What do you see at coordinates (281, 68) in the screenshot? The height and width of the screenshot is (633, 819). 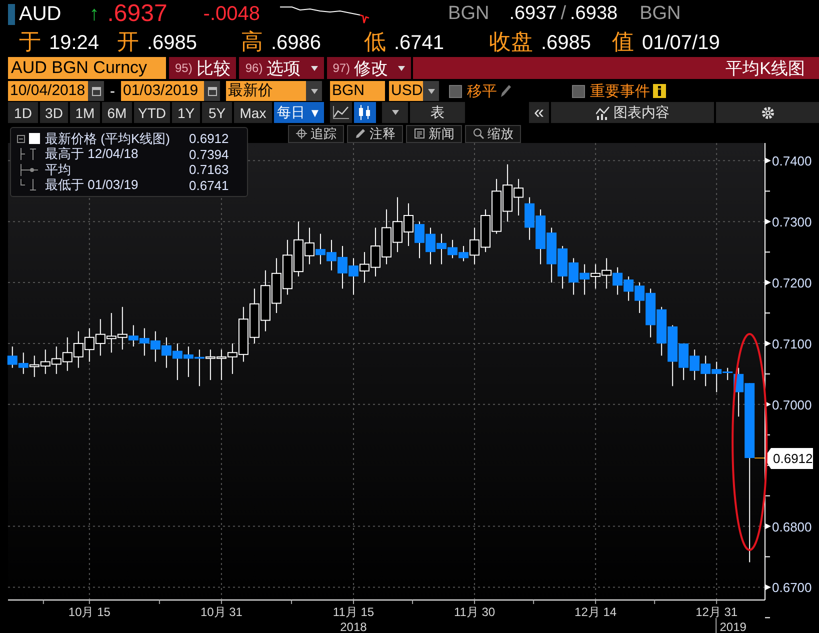 I see `menu-button: 96) 选项` at bounding box center [281, 68].